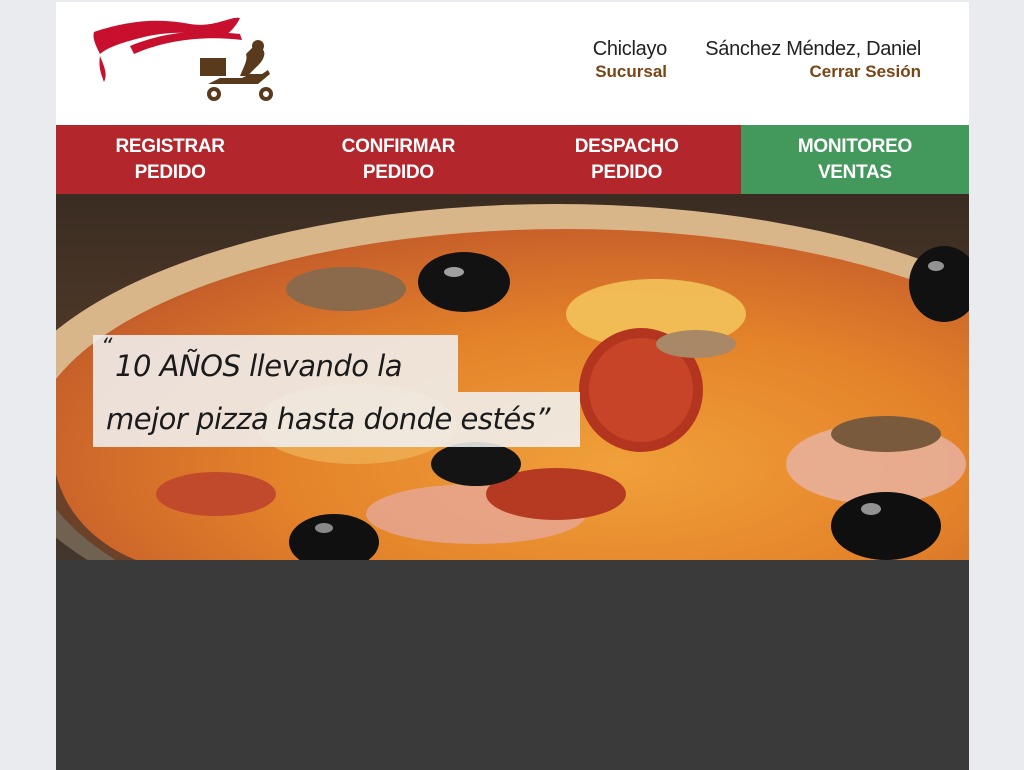 The image size is (1024, 770). I want to click on nav-item-label: DESPACHO PEDIDO, so click(626, 159).